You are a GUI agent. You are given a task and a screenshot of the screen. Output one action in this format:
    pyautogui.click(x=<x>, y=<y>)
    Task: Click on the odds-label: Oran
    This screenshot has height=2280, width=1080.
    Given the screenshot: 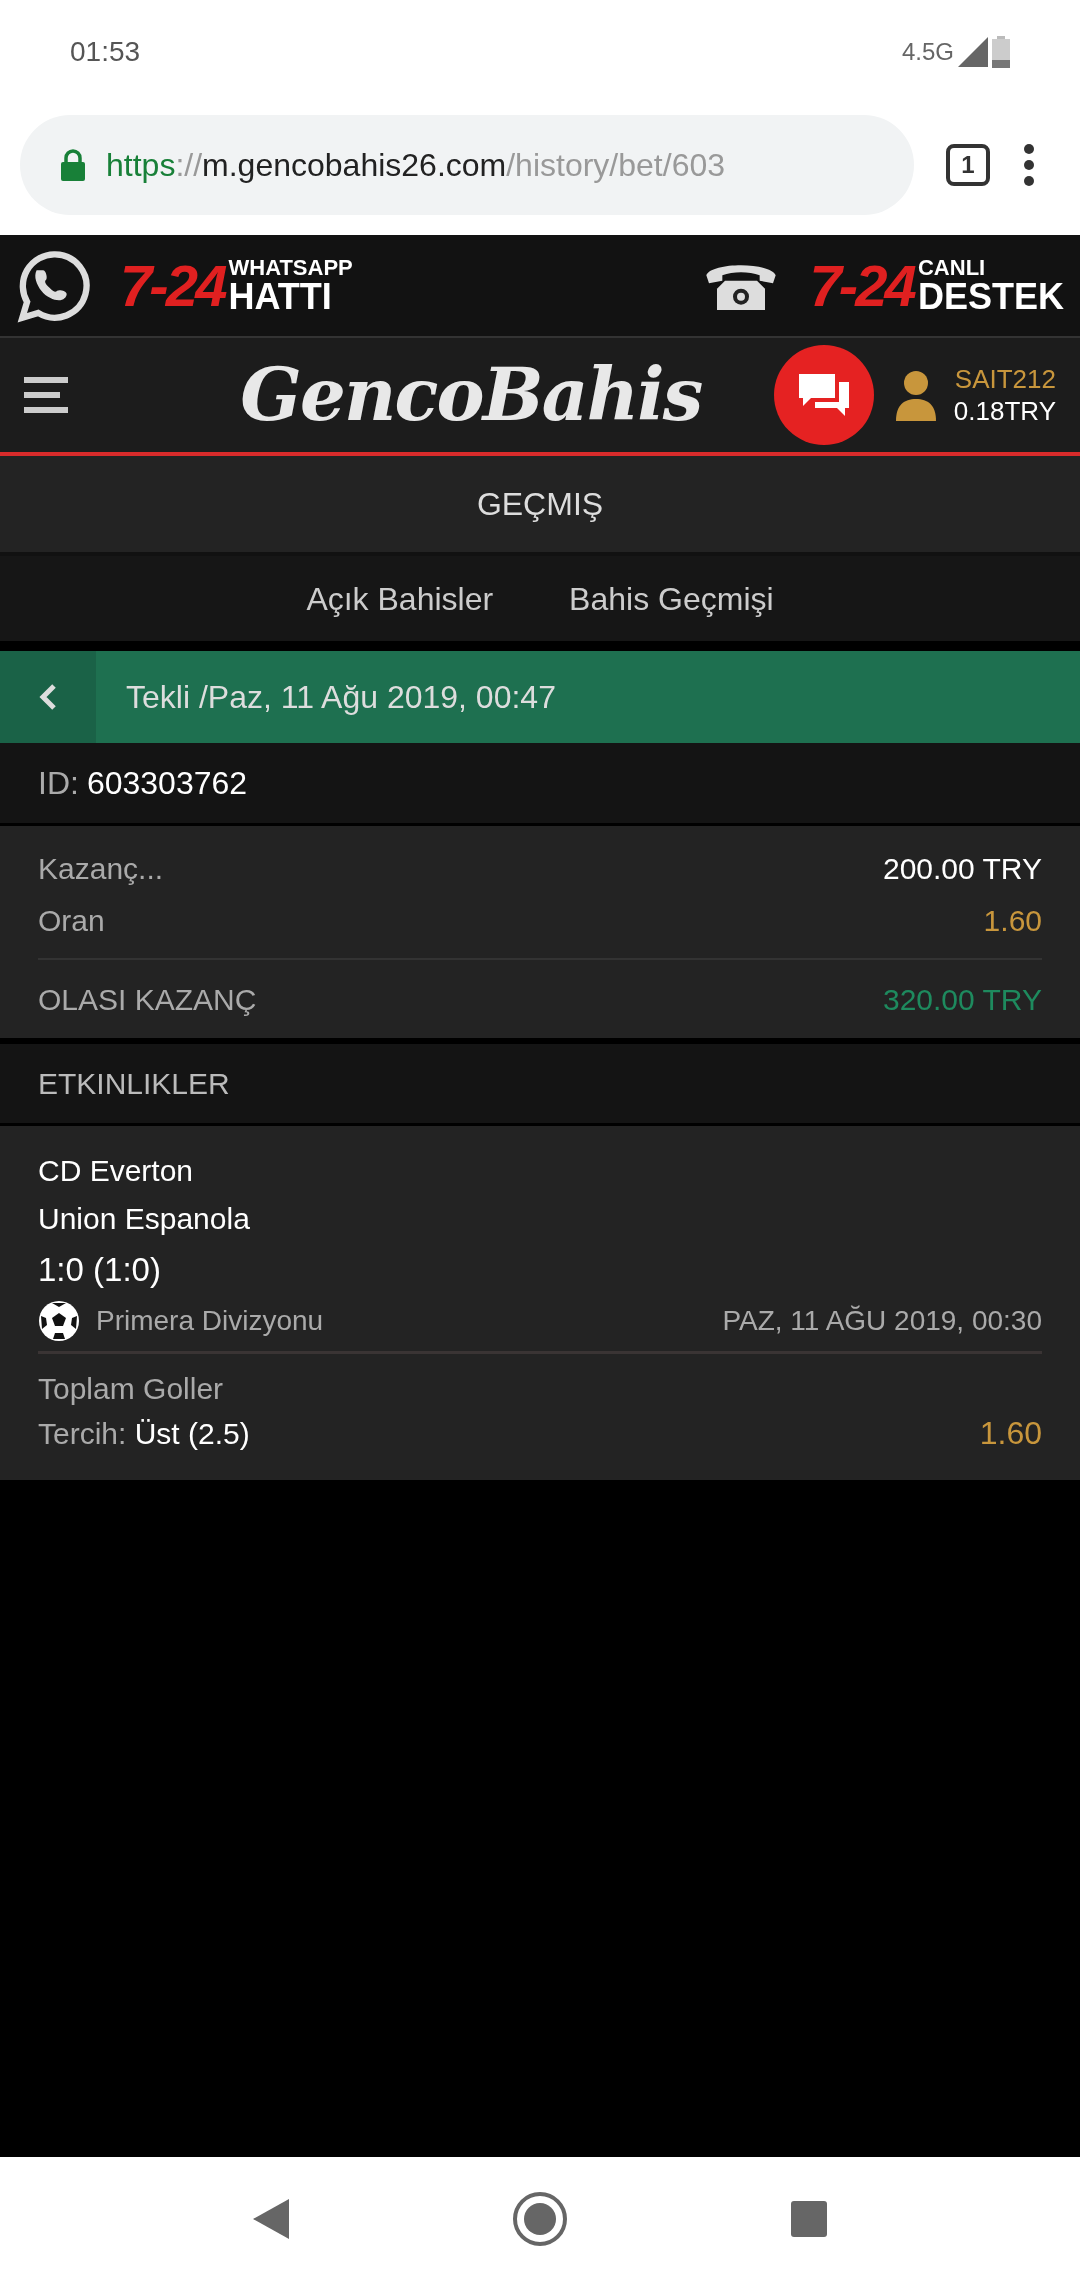 What is the action you would take?
    pyautogui.click(x=71, y=920)
    